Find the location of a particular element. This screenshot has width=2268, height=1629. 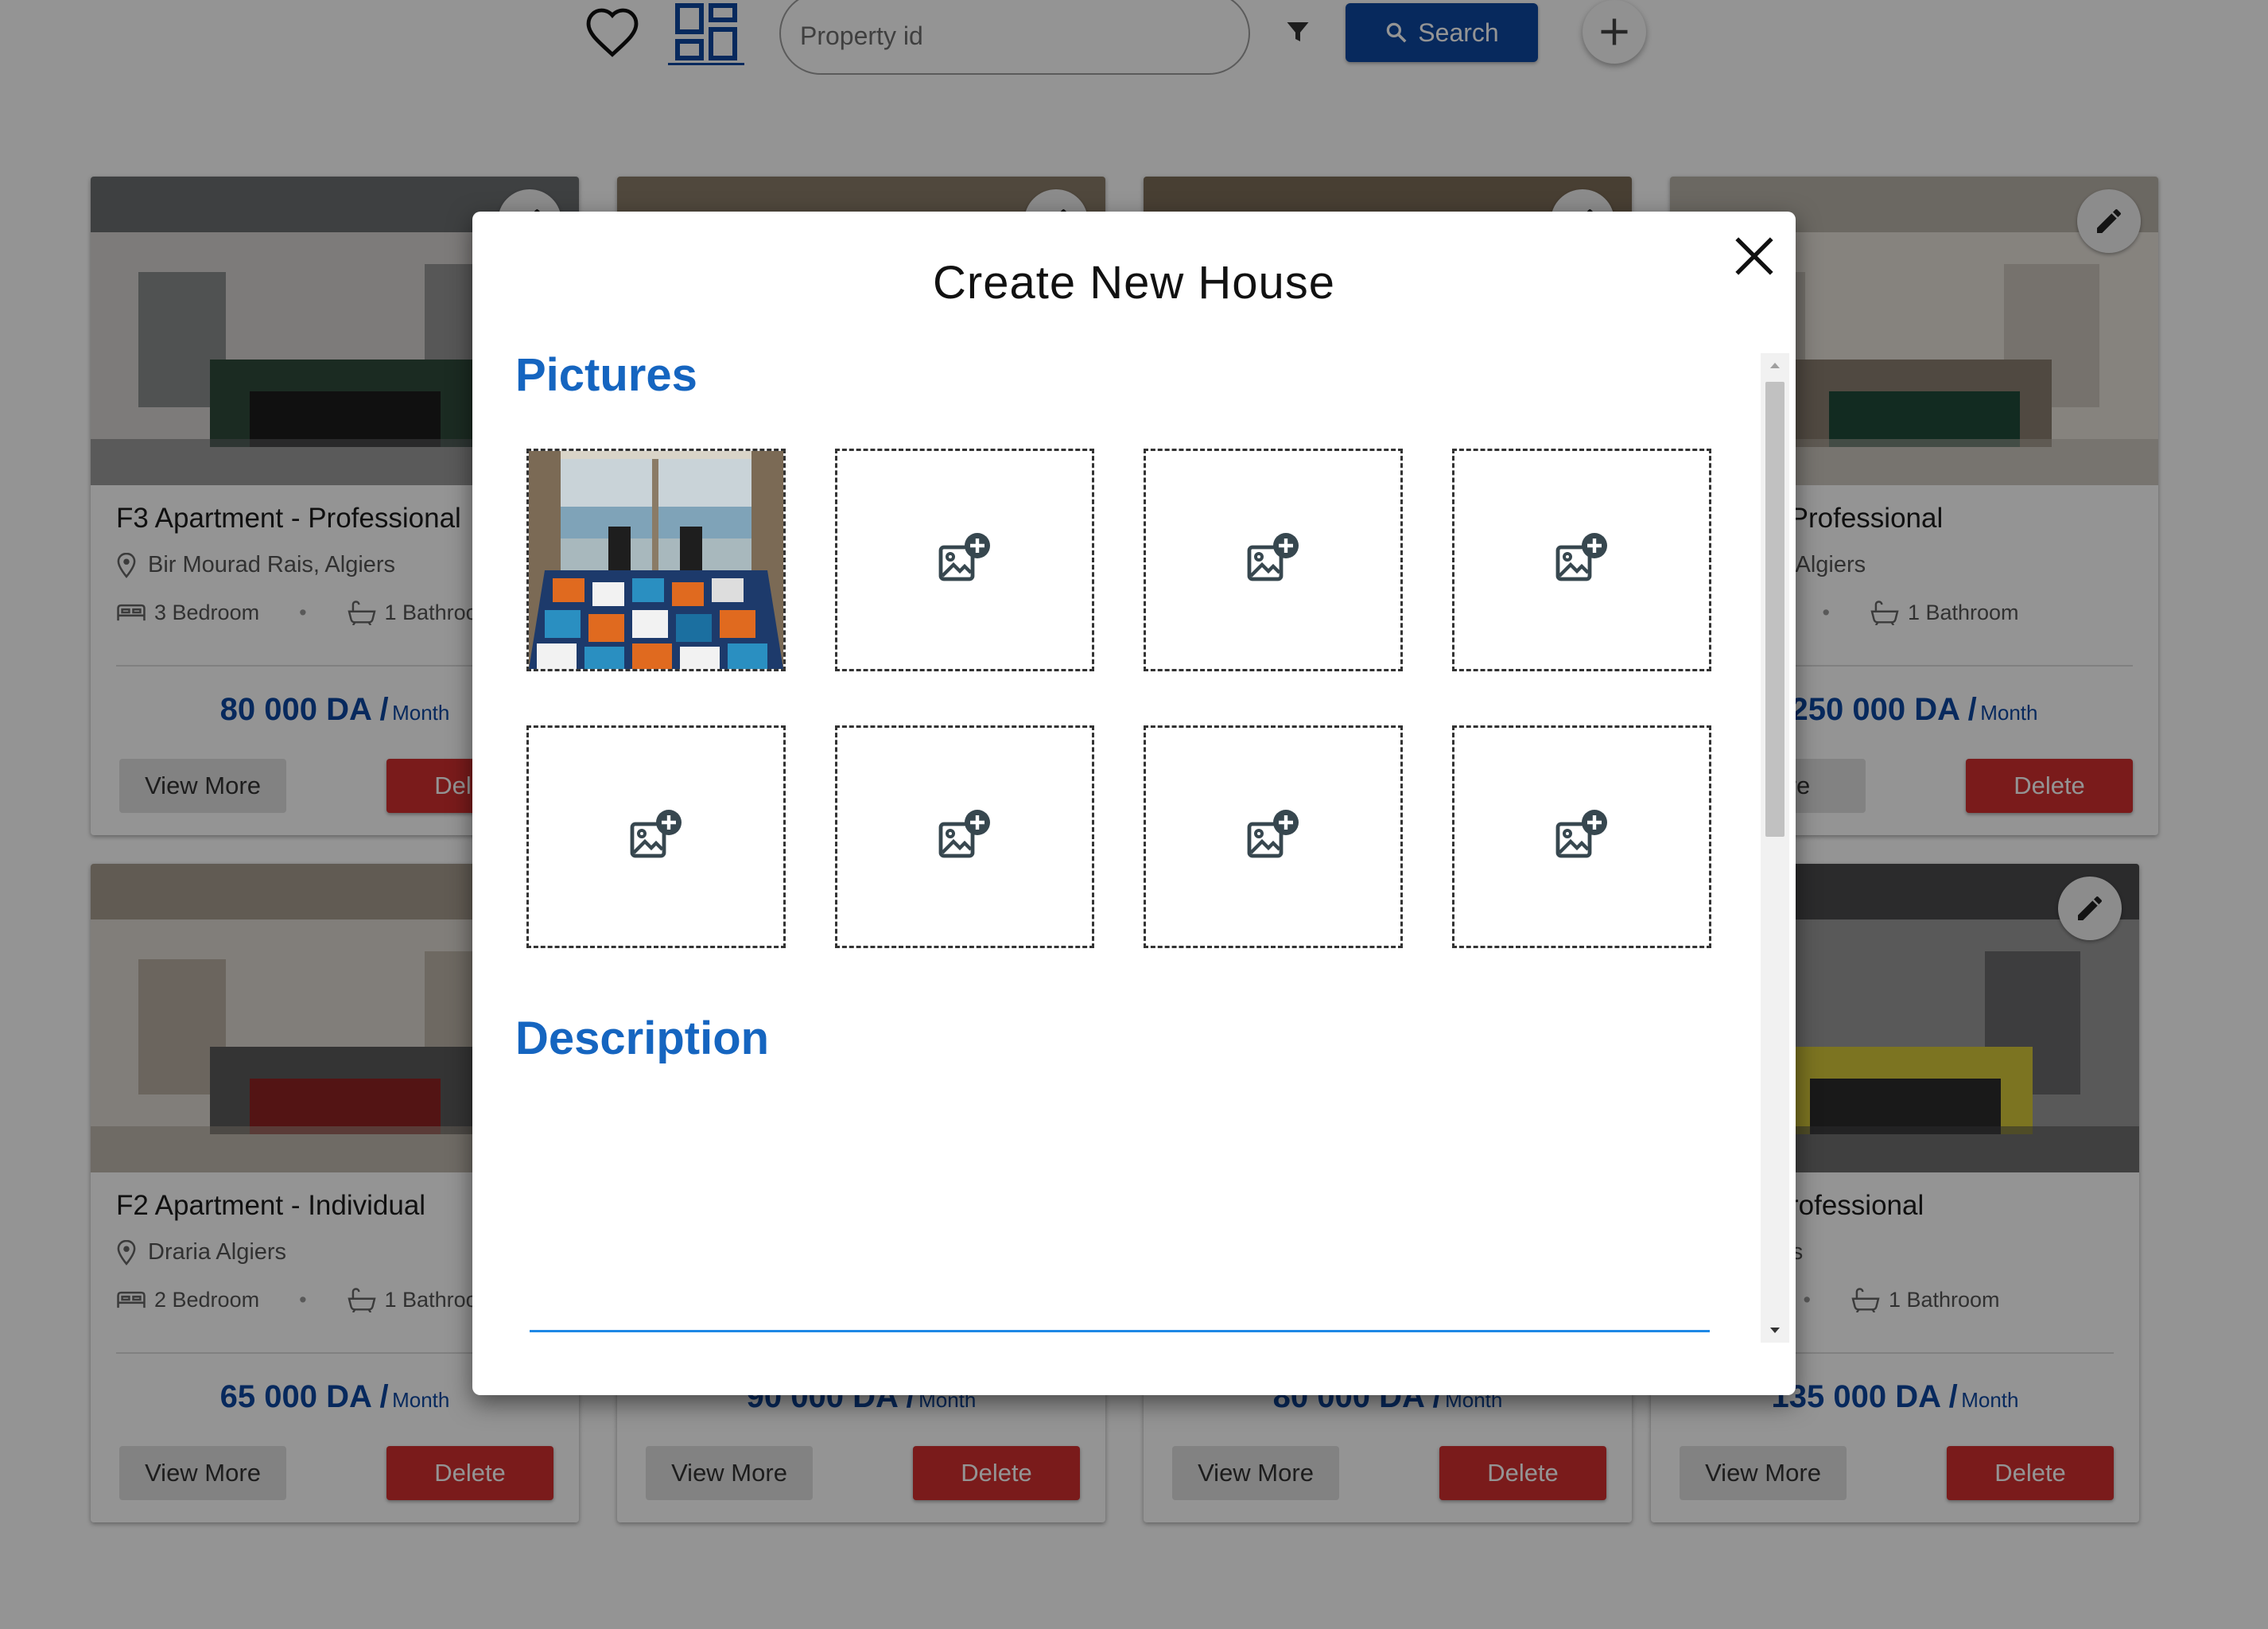

scrollbar-thumb is located at coordinates (1774, 609).